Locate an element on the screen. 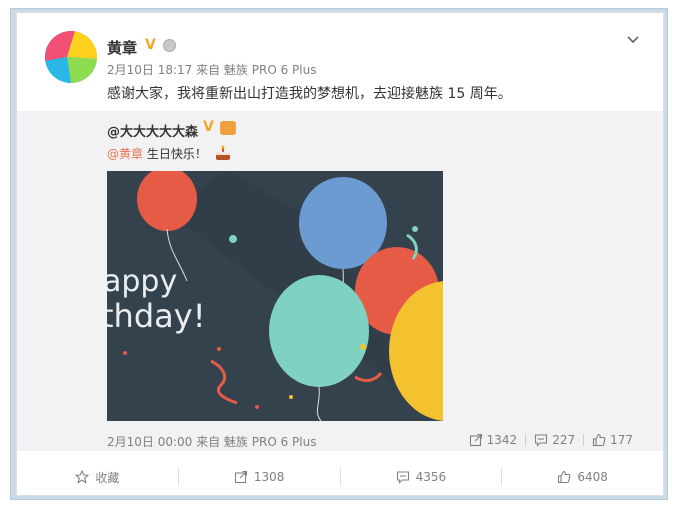  chevron-down-icon is located at coordinates (633, 39).